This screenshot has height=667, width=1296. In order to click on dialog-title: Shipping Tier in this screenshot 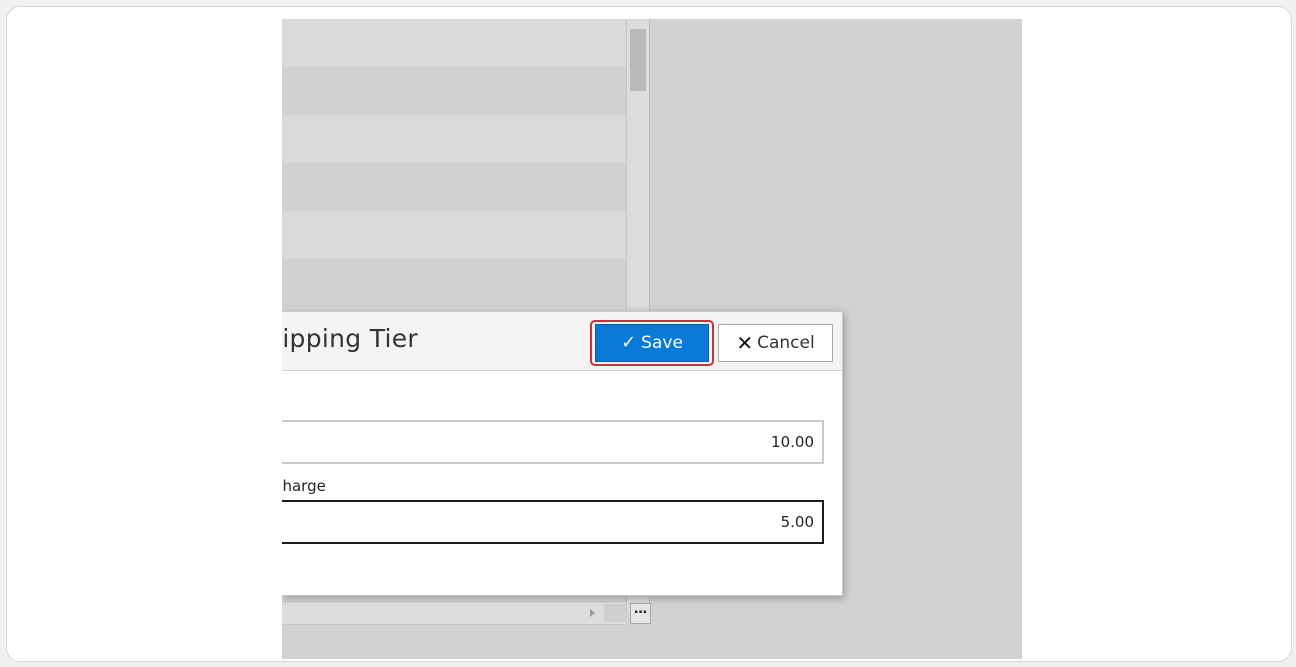, I will do `click(350, 338)`.